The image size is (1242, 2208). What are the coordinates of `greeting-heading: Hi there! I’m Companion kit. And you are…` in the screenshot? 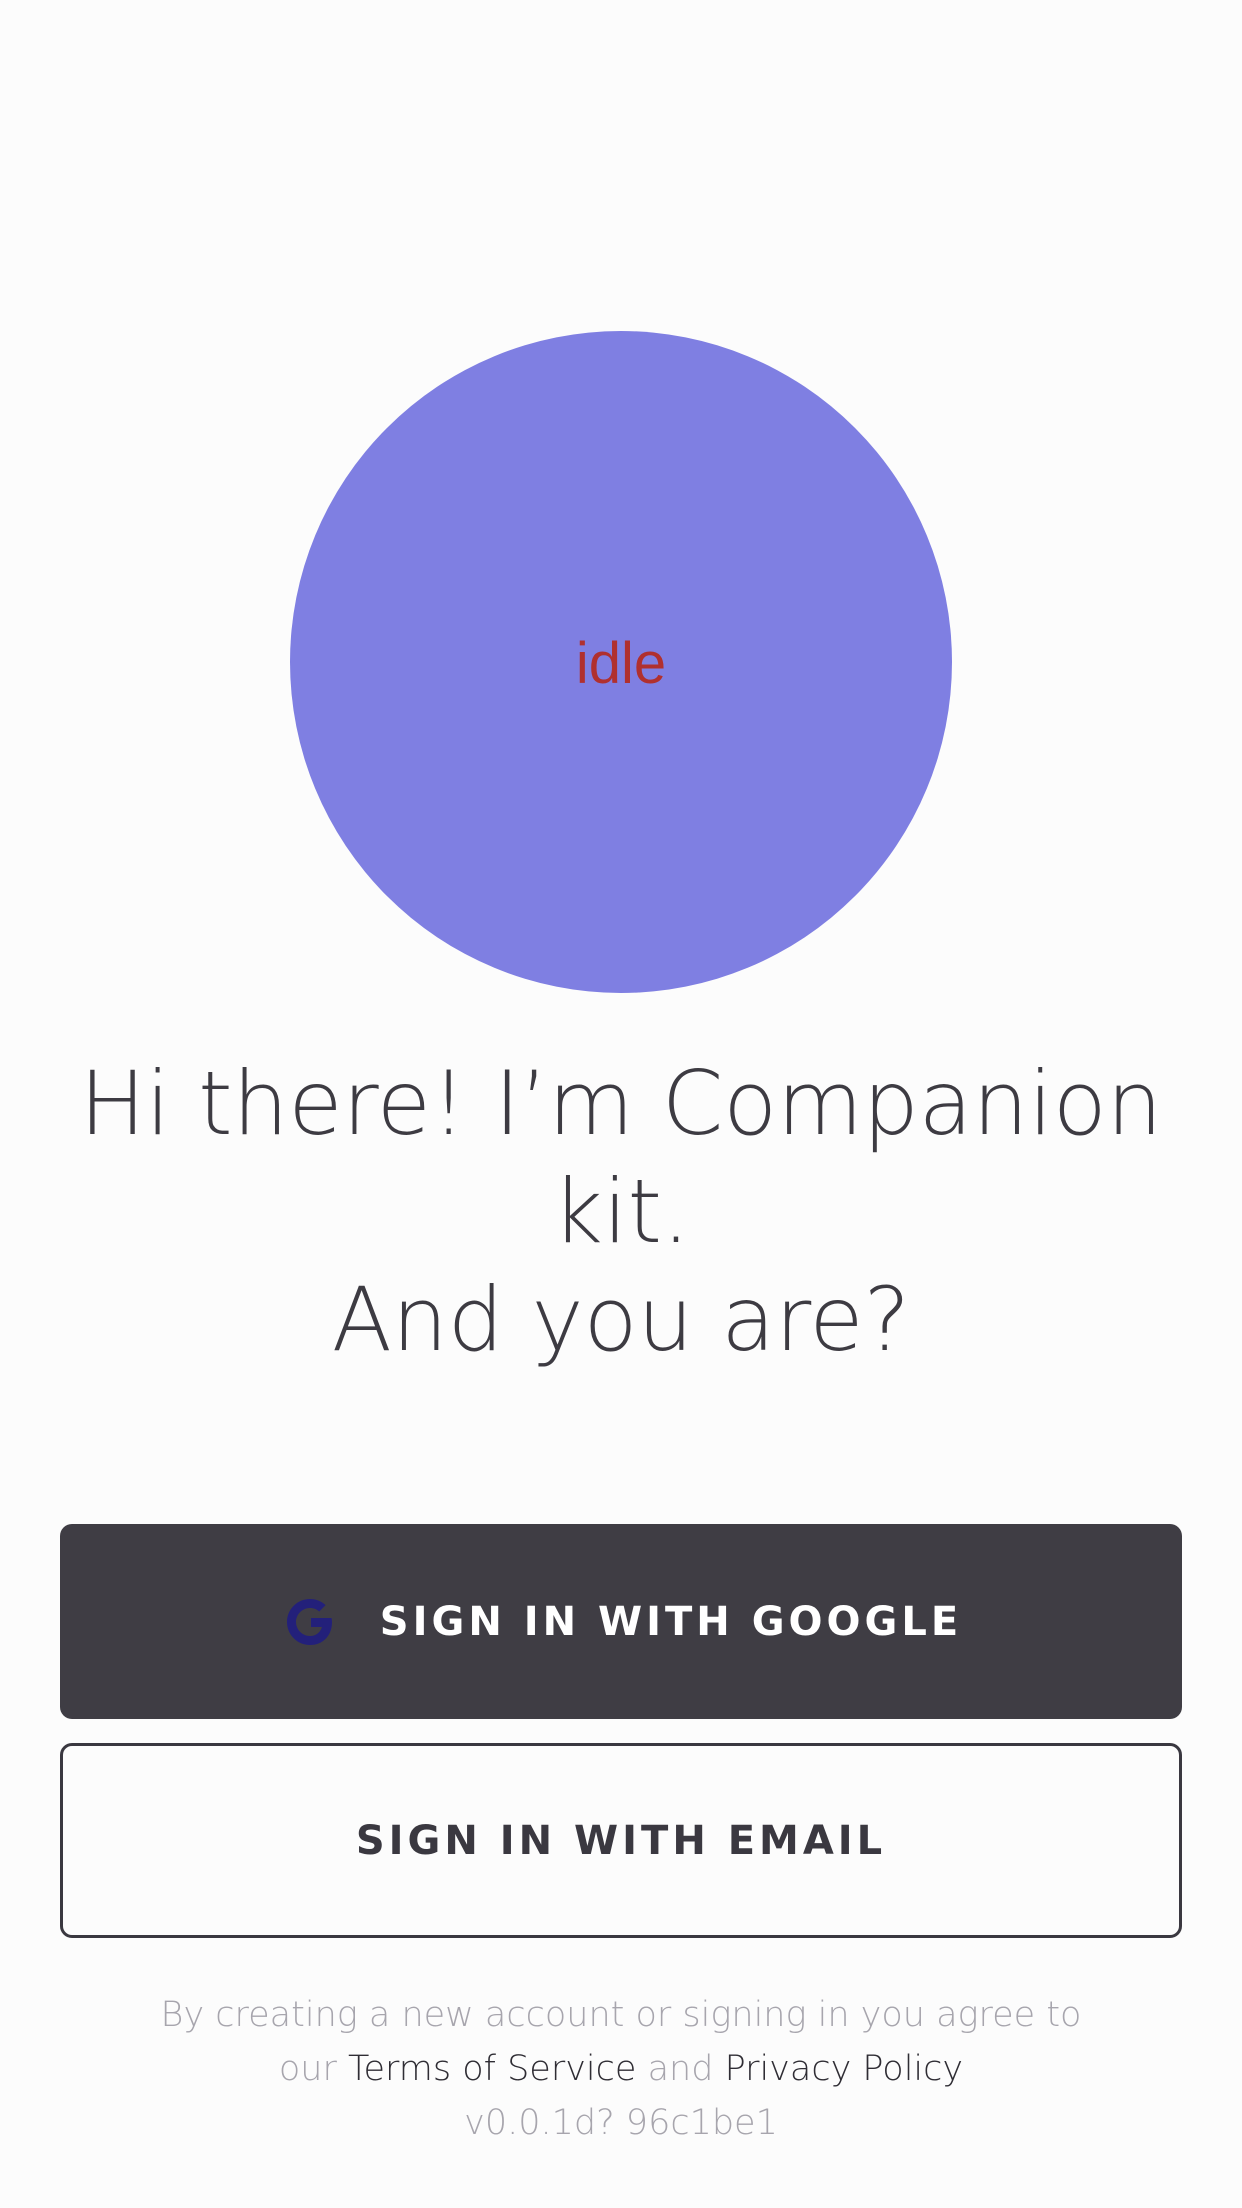 It's located at (621, 1212).